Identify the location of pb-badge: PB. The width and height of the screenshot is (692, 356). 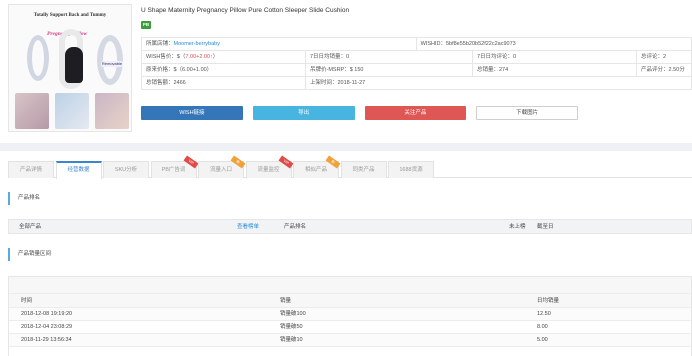
(146, 25).